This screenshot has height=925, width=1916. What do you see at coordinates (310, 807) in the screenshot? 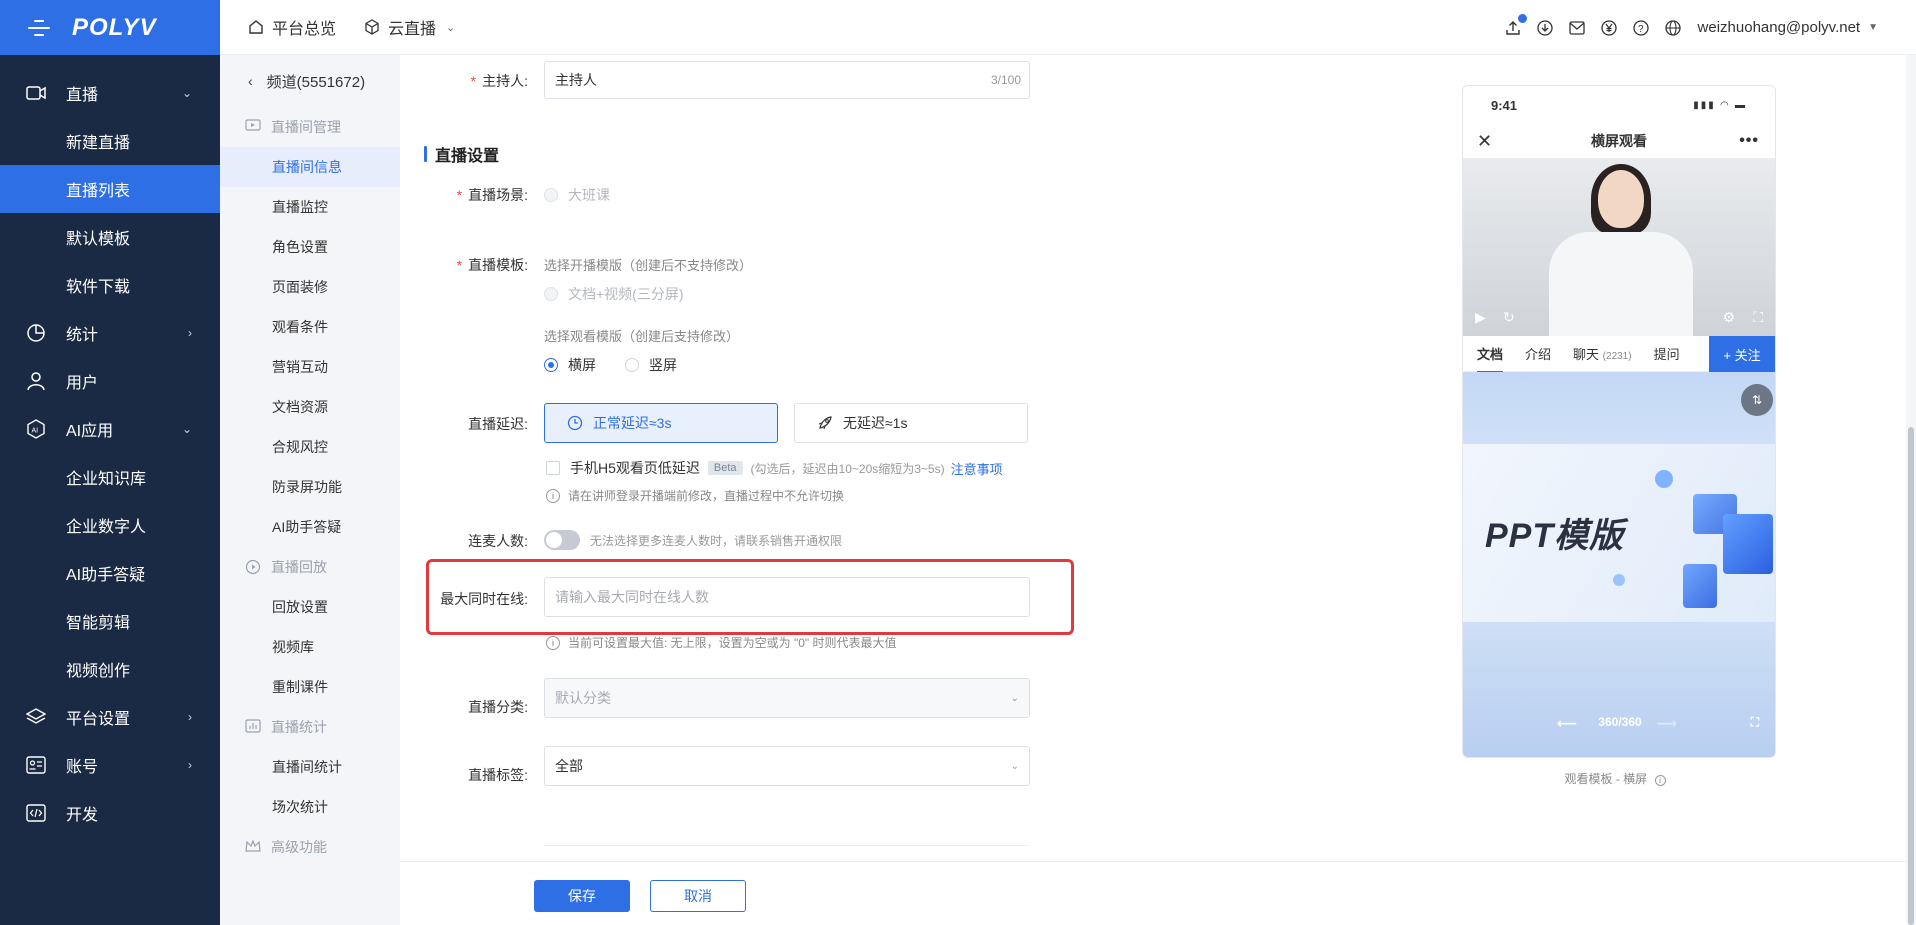
I see `sub-item-session-stats: 场次统计` at bounding box center [310, 807].